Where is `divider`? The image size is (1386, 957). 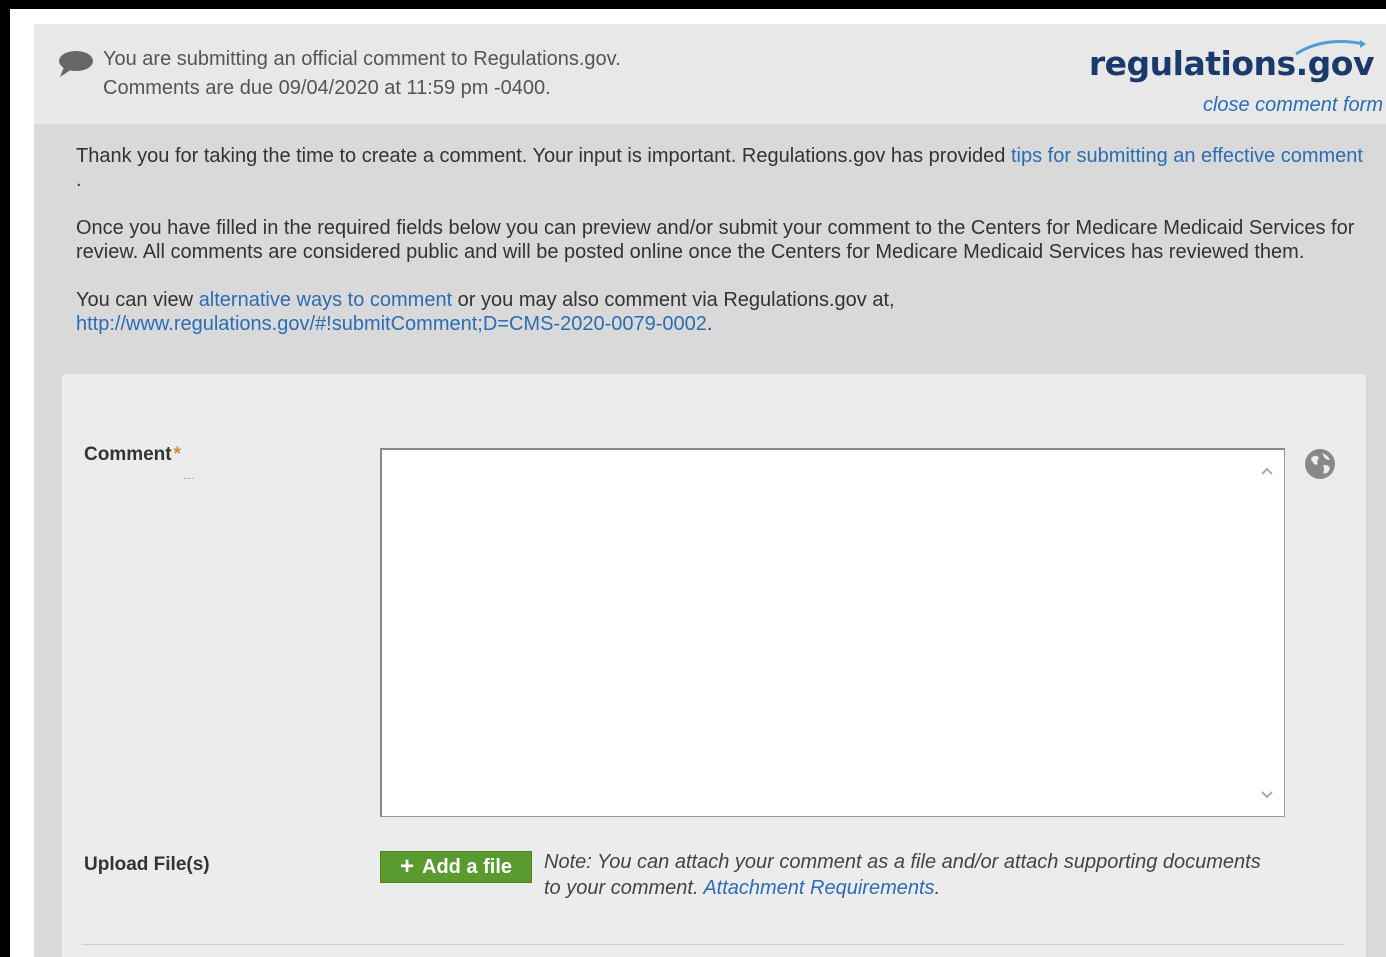
divider is located at coordinates (713, 944).